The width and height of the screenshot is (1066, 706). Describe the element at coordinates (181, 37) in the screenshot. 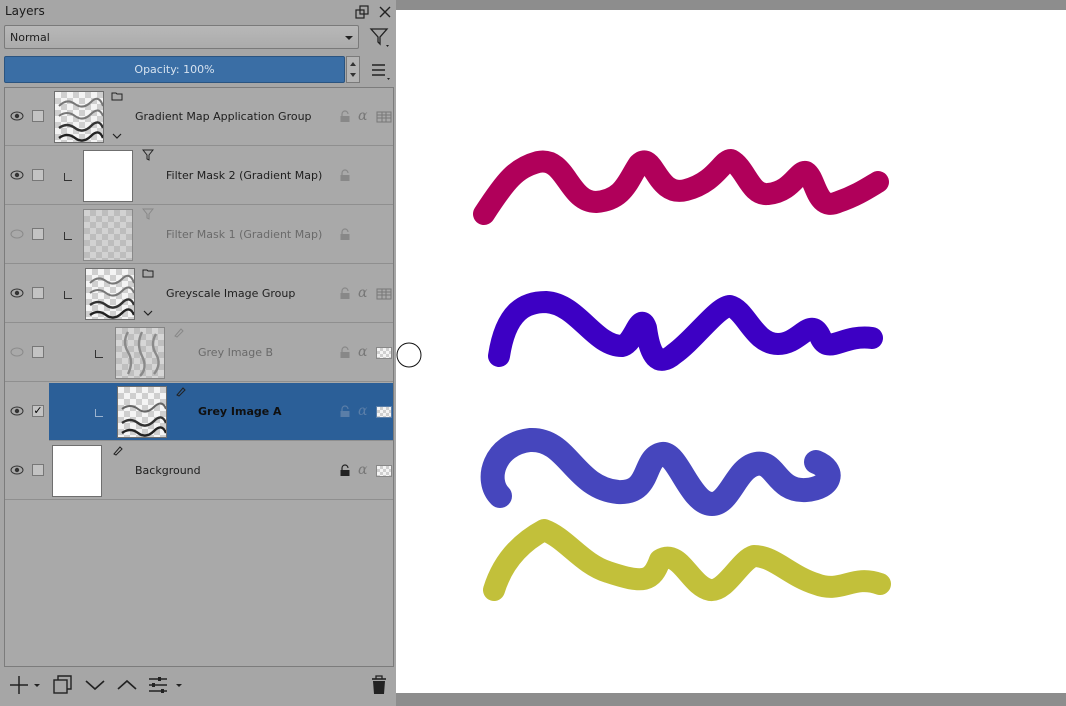

I see `blend-mode-select: Normal` at that location.